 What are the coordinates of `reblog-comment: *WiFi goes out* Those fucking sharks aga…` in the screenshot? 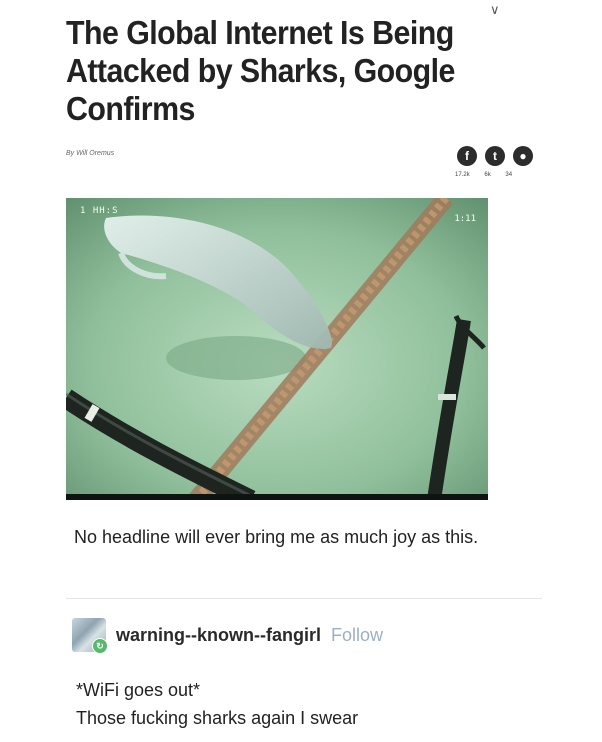 It's located at (217, 704).